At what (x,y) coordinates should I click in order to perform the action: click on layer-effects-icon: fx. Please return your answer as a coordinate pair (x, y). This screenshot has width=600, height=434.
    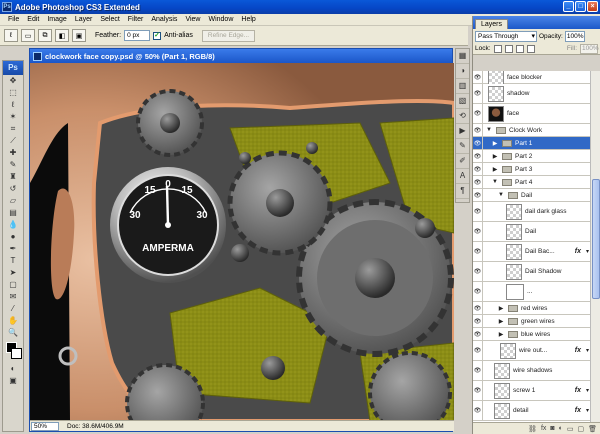
    Looking at the image, I should click on (578, 350).